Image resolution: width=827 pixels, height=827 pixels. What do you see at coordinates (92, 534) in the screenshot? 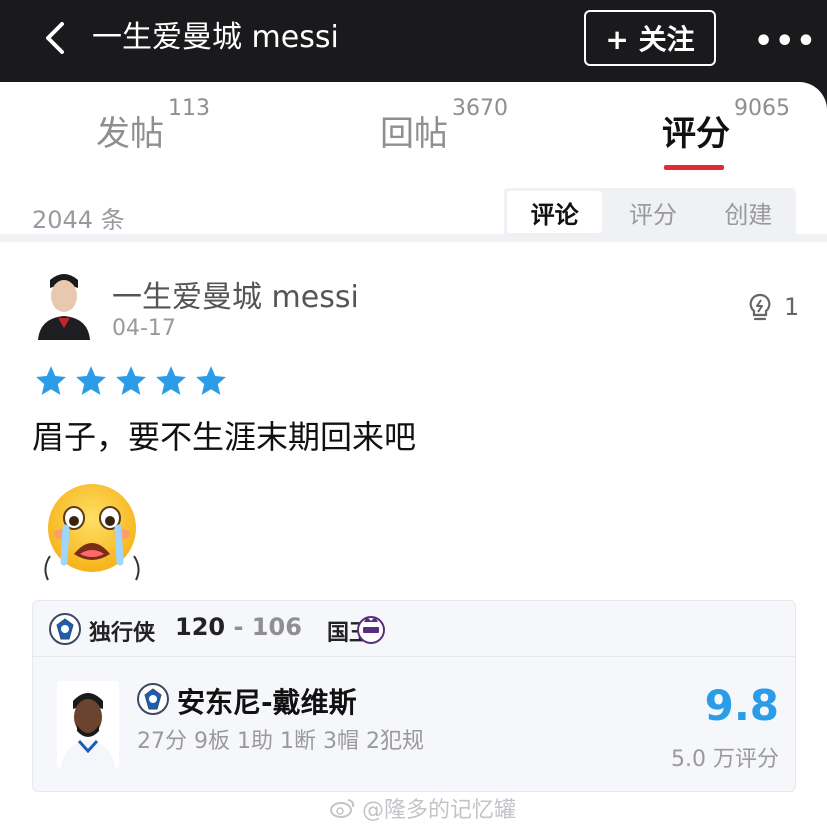
I see `crying-face-emoji-icon` at bounding box center [92, 534].